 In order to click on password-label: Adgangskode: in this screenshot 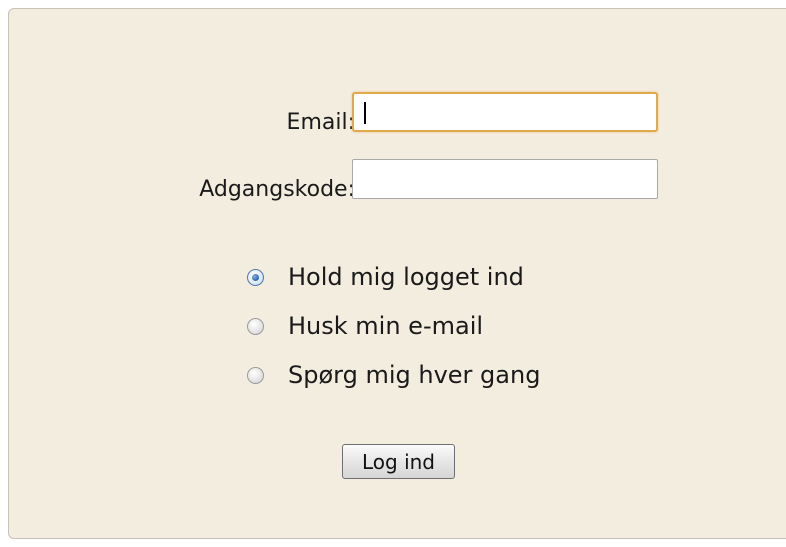, I will do `click(277, 189)`.